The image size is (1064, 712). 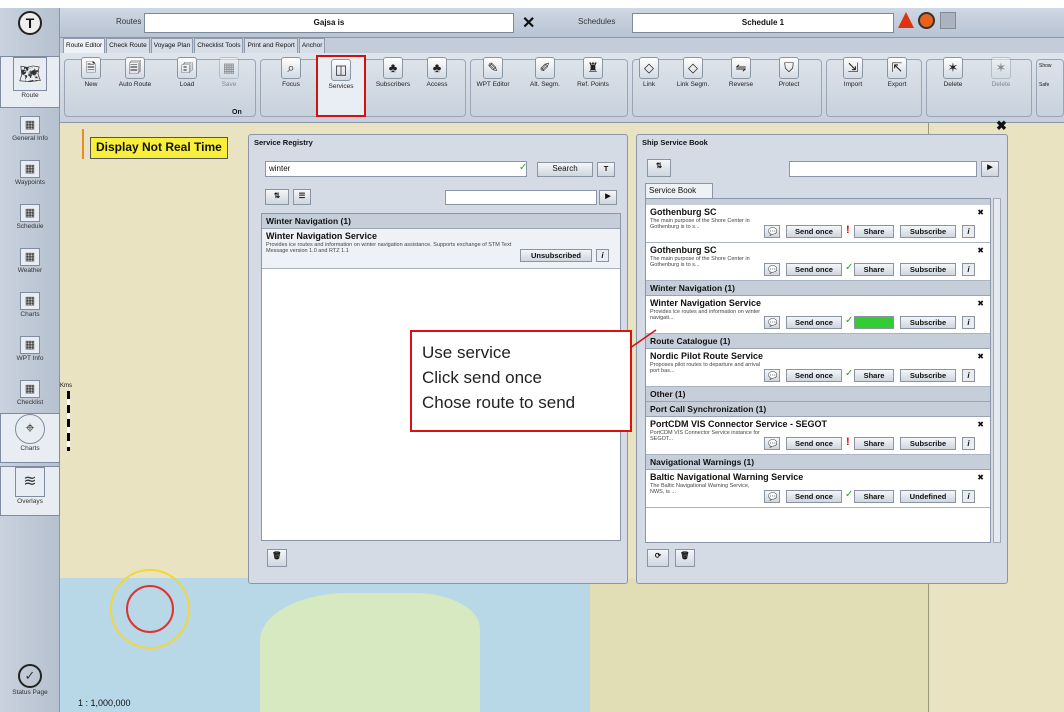 What do you see at coordinates (30, 82) in the screenshot?
I see `sidebar-item-route: 🗺 Route` at bounding box center [30, 82].